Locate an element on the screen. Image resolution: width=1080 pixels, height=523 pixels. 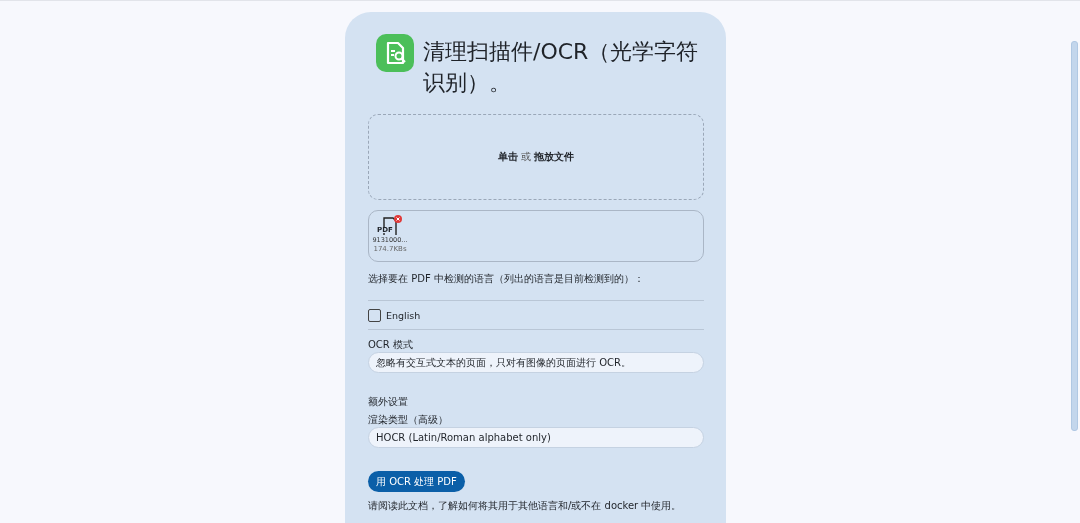
checkbox is located at coordinates (374, 315).